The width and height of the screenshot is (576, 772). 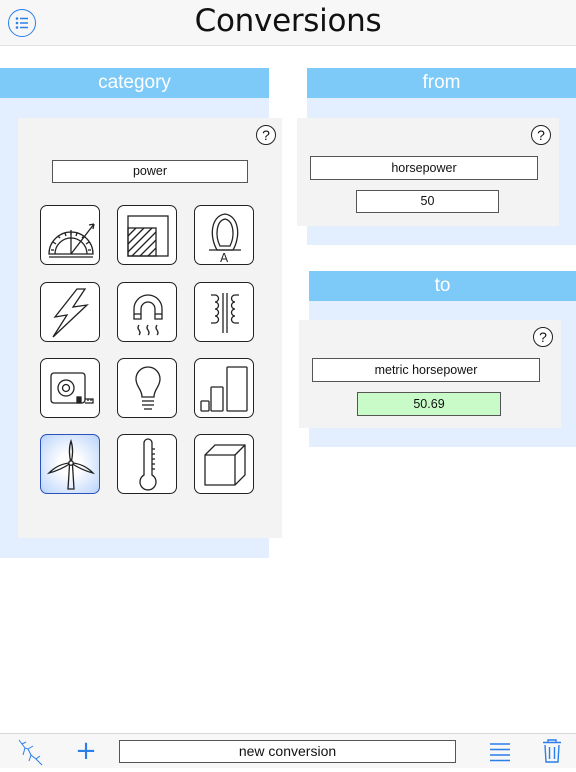 I want to click on to-result-value: 50.69, so click(x=429, y=404).